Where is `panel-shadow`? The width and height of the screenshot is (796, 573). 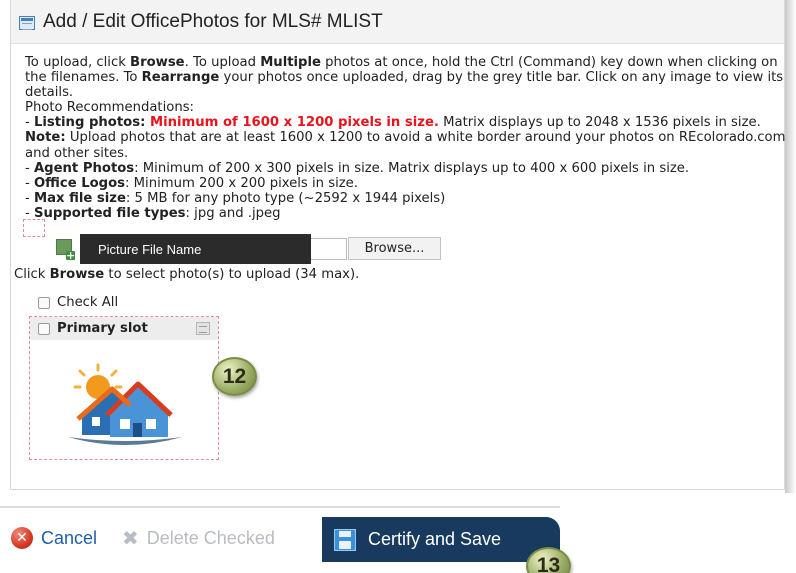 panel-shadow is located at coordinates (790, 246).